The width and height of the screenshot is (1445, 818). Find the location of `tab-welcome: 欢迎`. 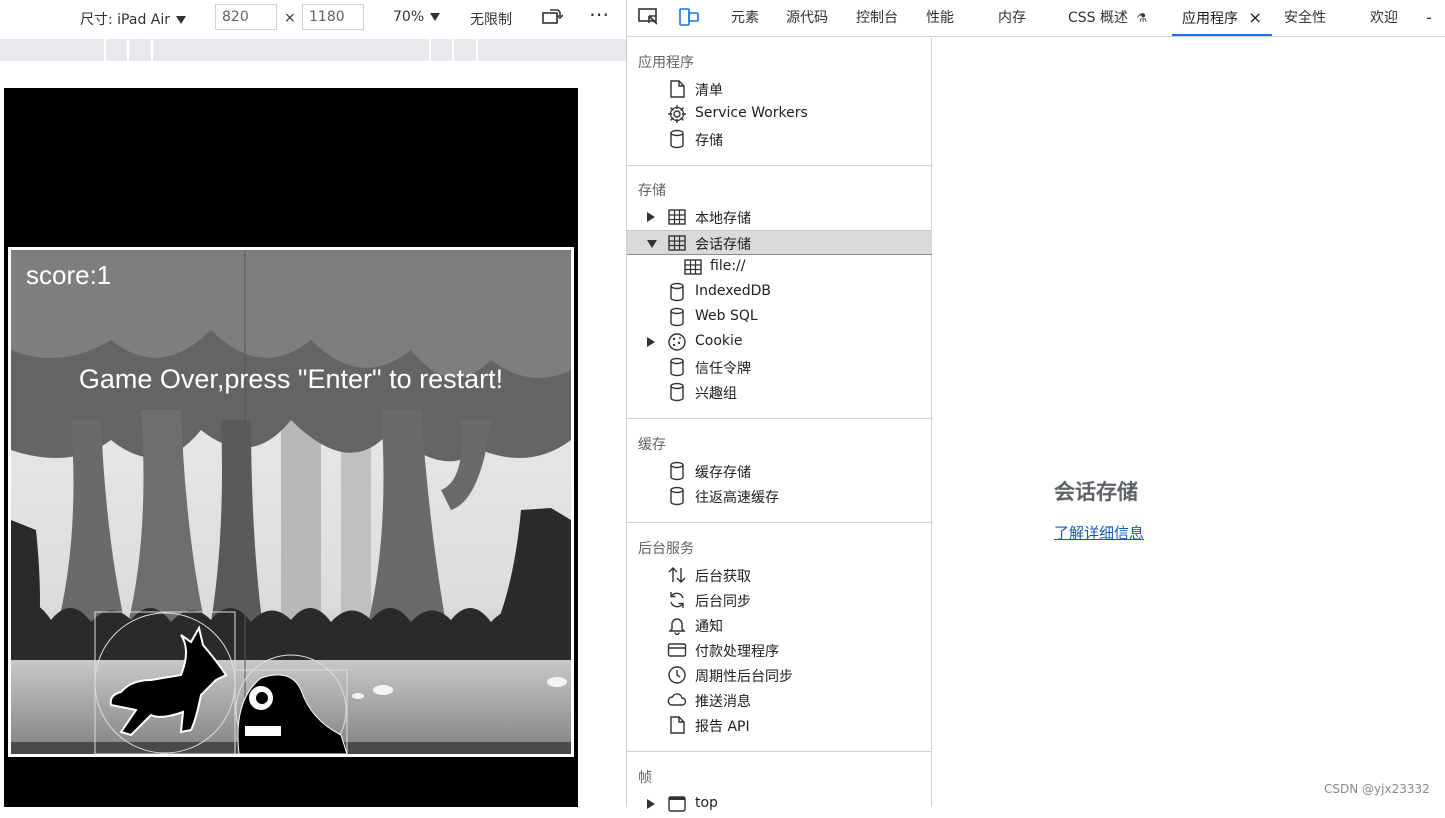

tab-welcome: 欢迎 is located at coordinates (1384, 18).